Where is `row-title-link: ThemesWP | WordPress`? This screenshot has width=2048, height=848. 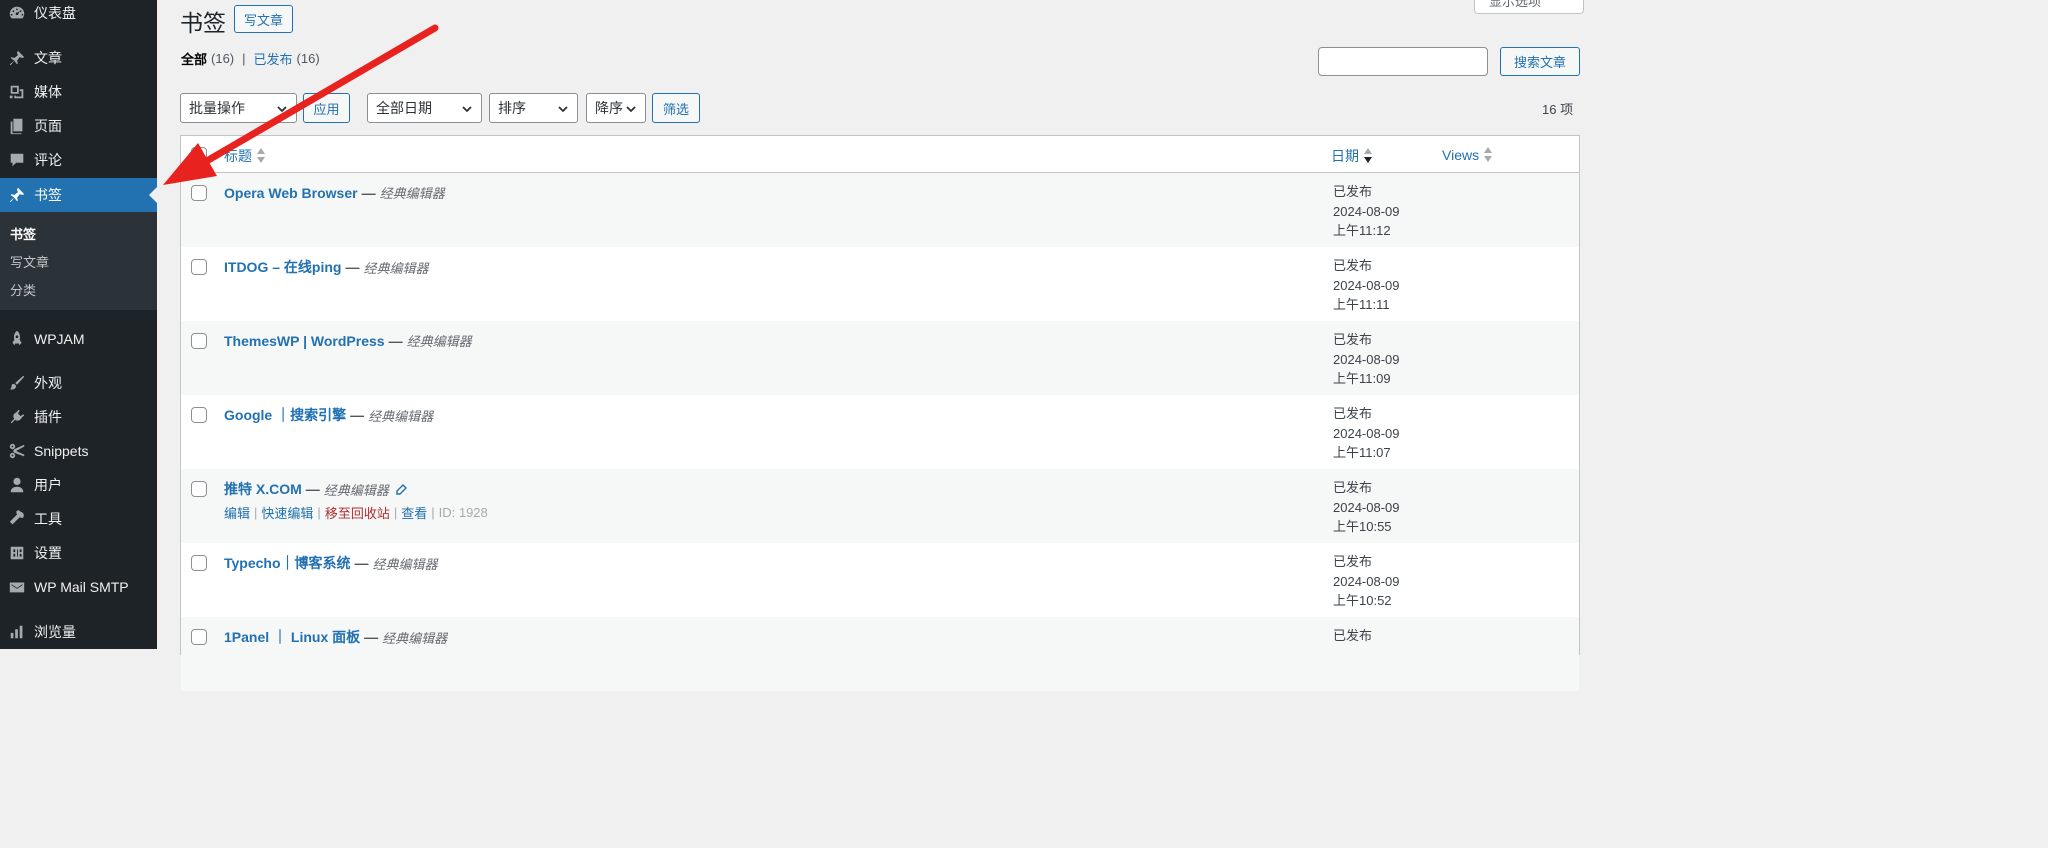
row-title-link: ThemesWP | WordPress is located at coordinates (304, 341).